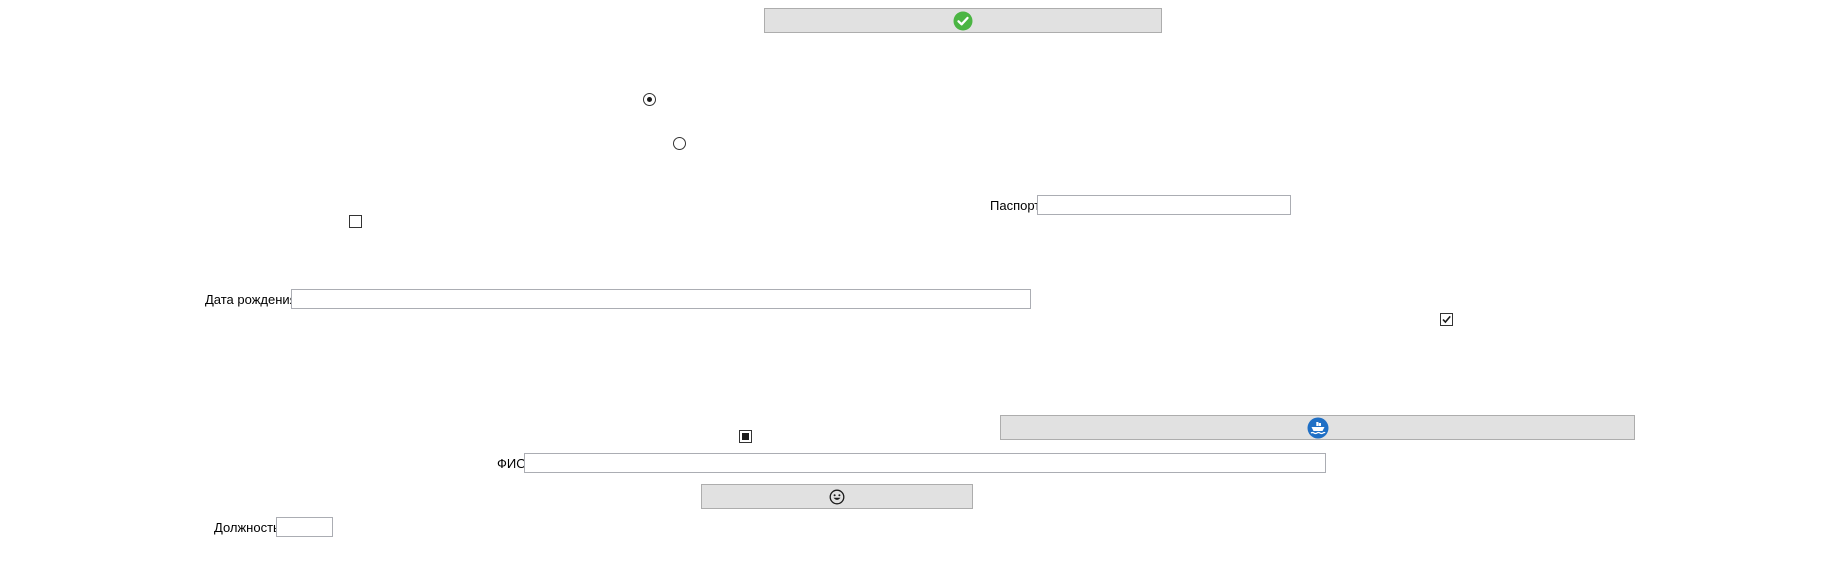 This screenshot has height=564, width=1832. I want to click on smiley-button, so click(837, 496).